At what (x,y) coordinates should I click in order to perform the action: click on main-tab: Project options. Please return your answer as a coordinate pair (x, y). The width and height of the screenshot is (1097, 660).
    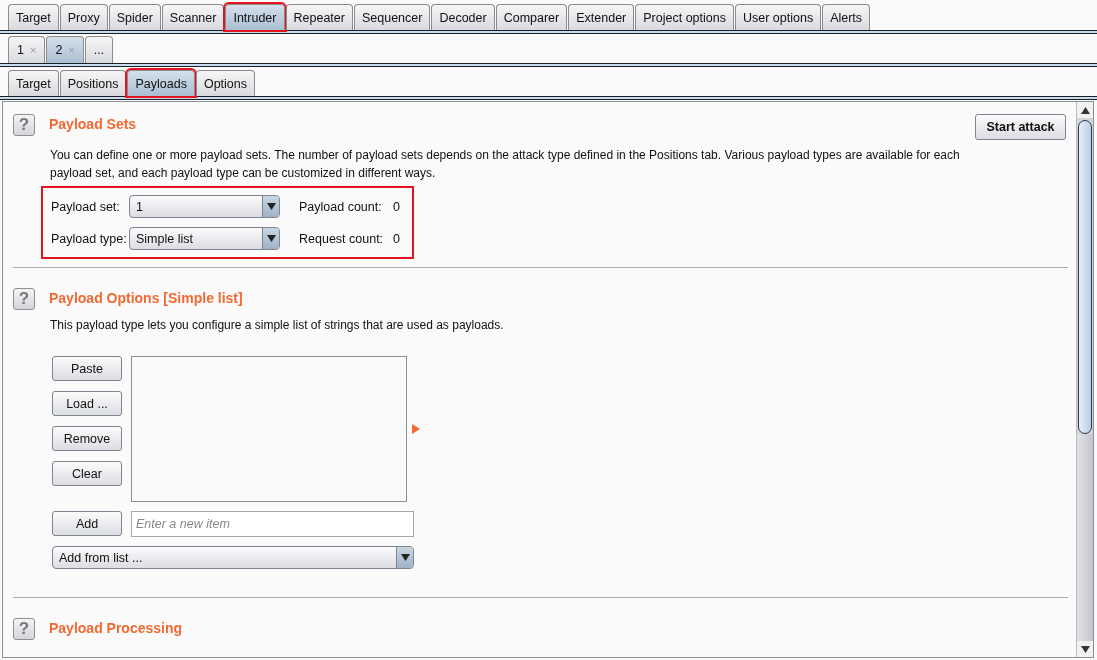
    Looking at the image, I should click on (684, 17).